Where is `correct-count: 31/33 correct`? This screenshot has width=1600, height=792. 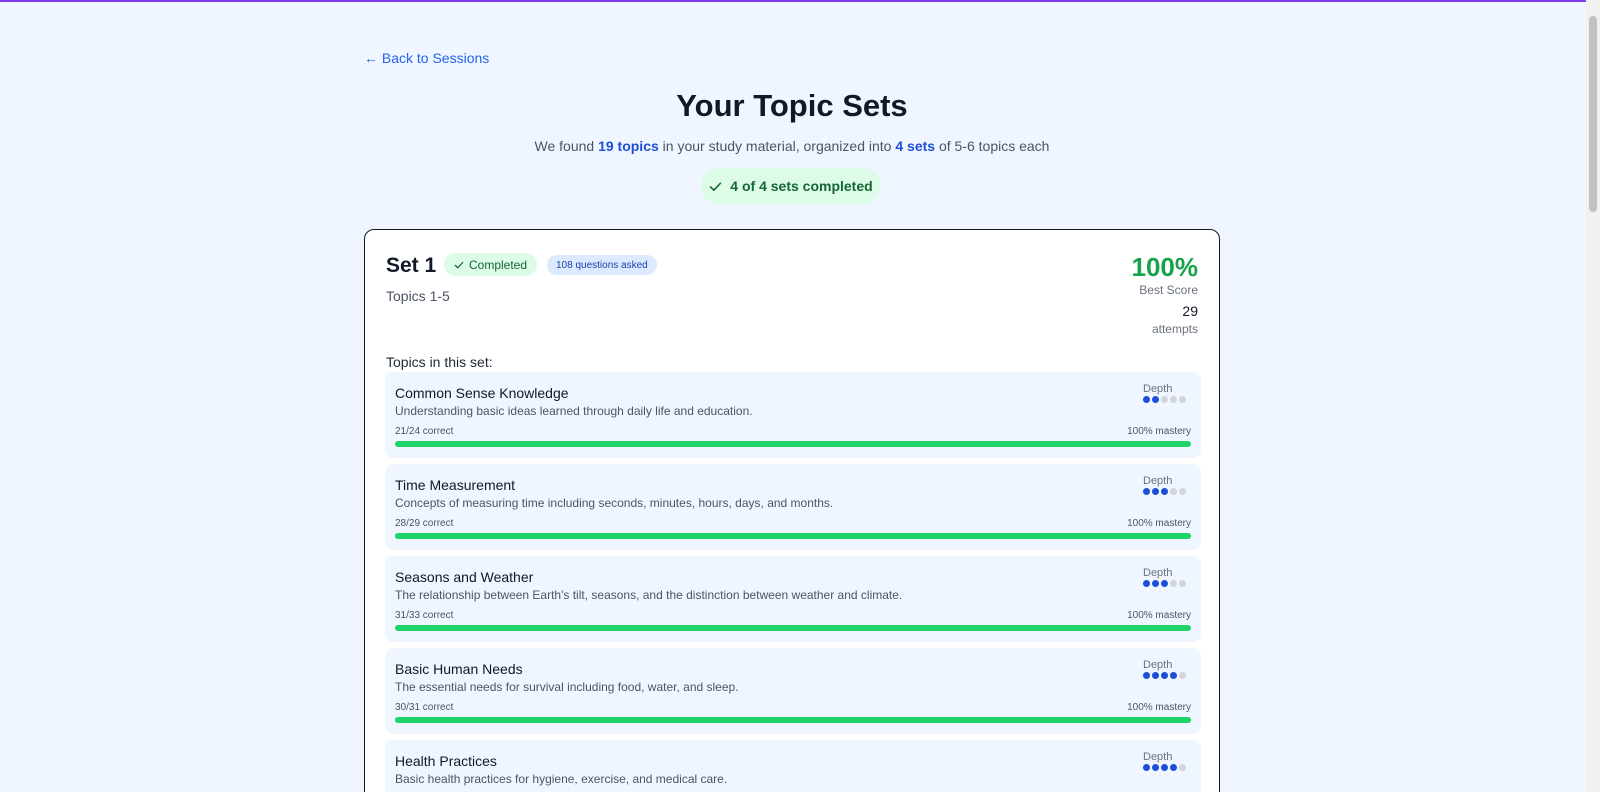
correct-count: 31/33 correct is located at coordinates (424, 615).